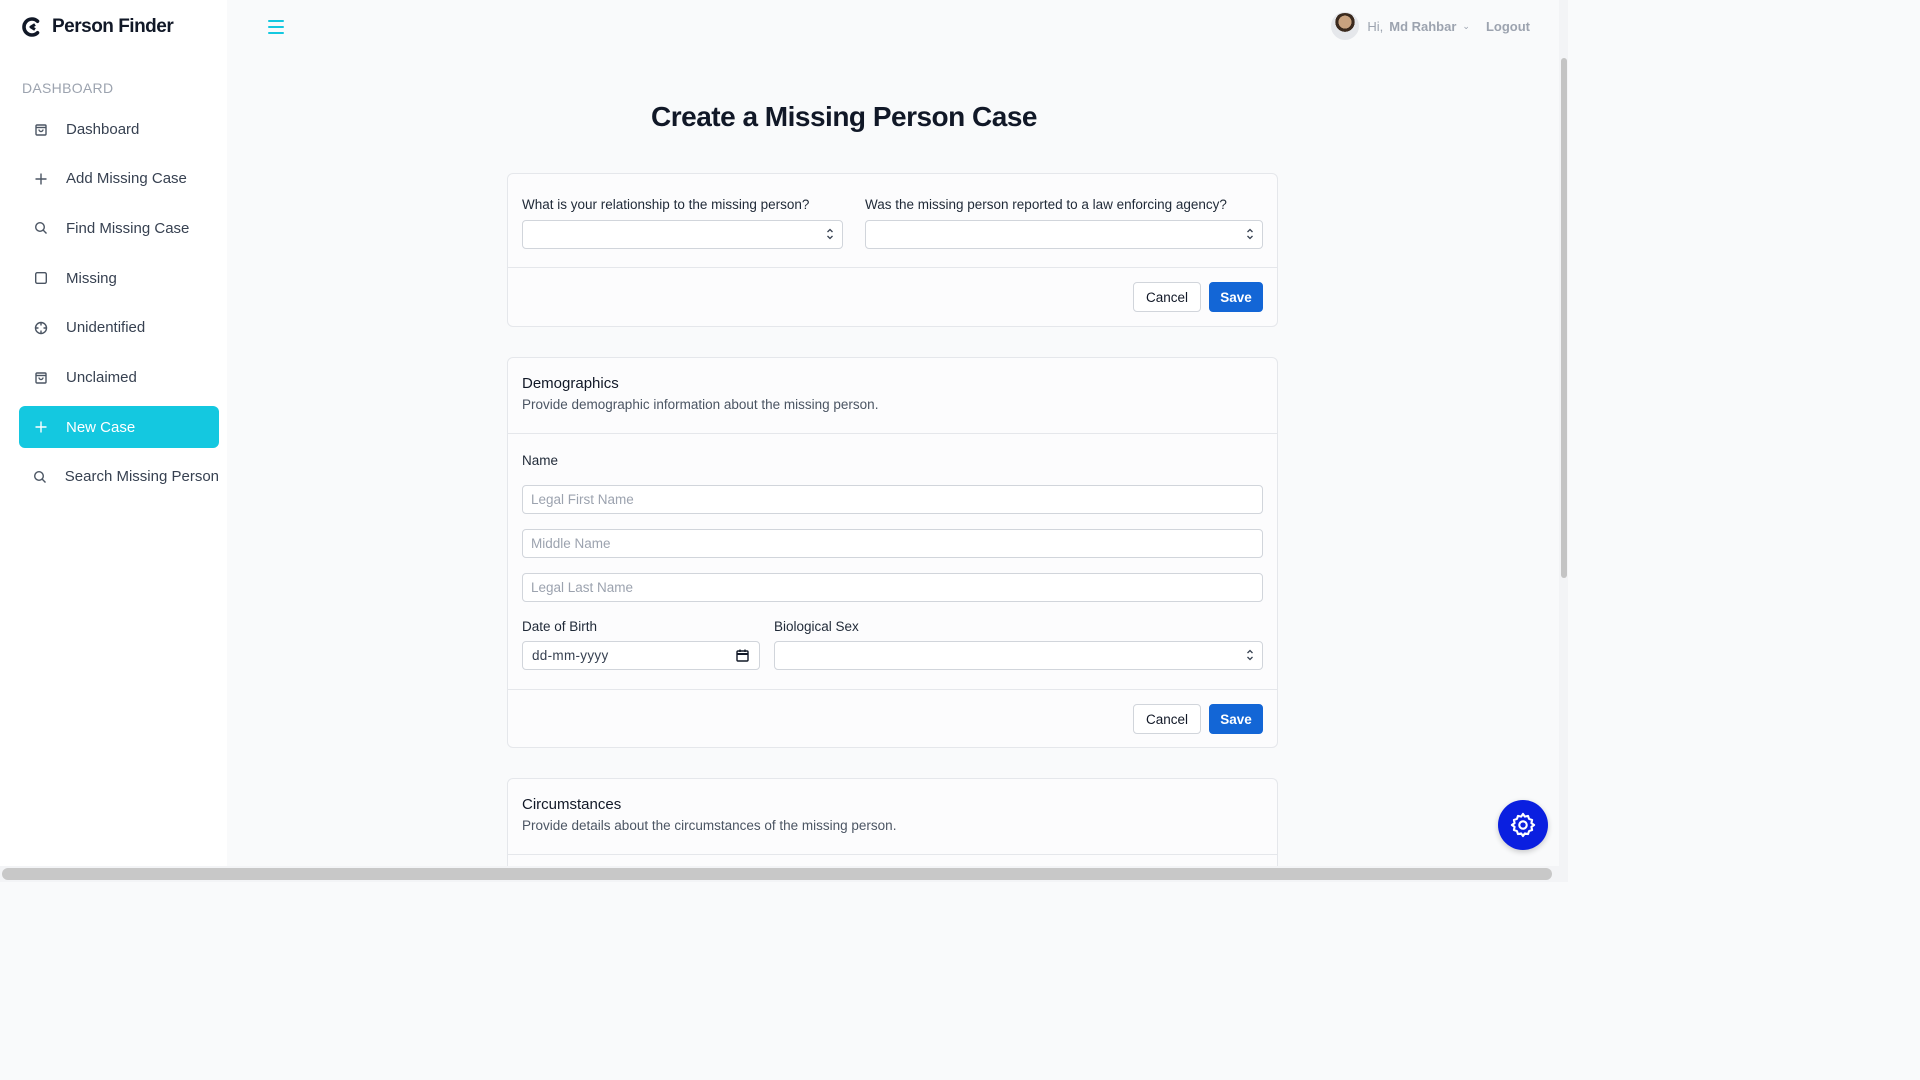  What do you see at coordinates (31, 27) in the screenshot?
I see `brand-c-icon` at bounding box center [31, 27].